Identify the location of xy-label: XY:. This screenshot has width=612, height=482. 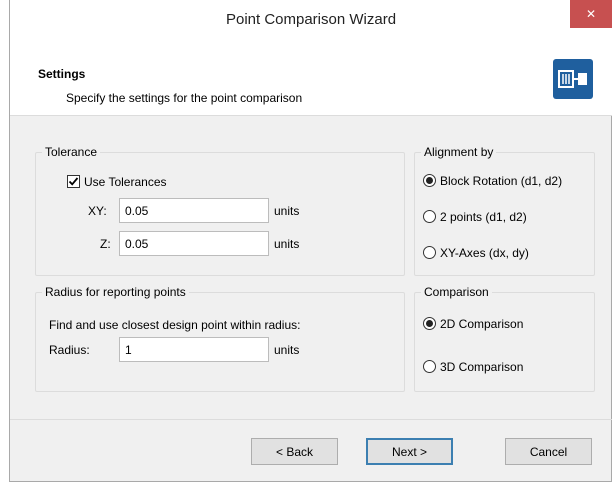
(97, 211).